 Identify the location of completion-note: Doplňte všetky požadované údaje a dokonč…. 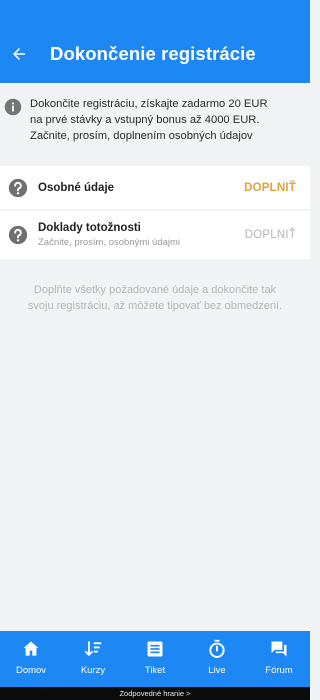
(155, 298).